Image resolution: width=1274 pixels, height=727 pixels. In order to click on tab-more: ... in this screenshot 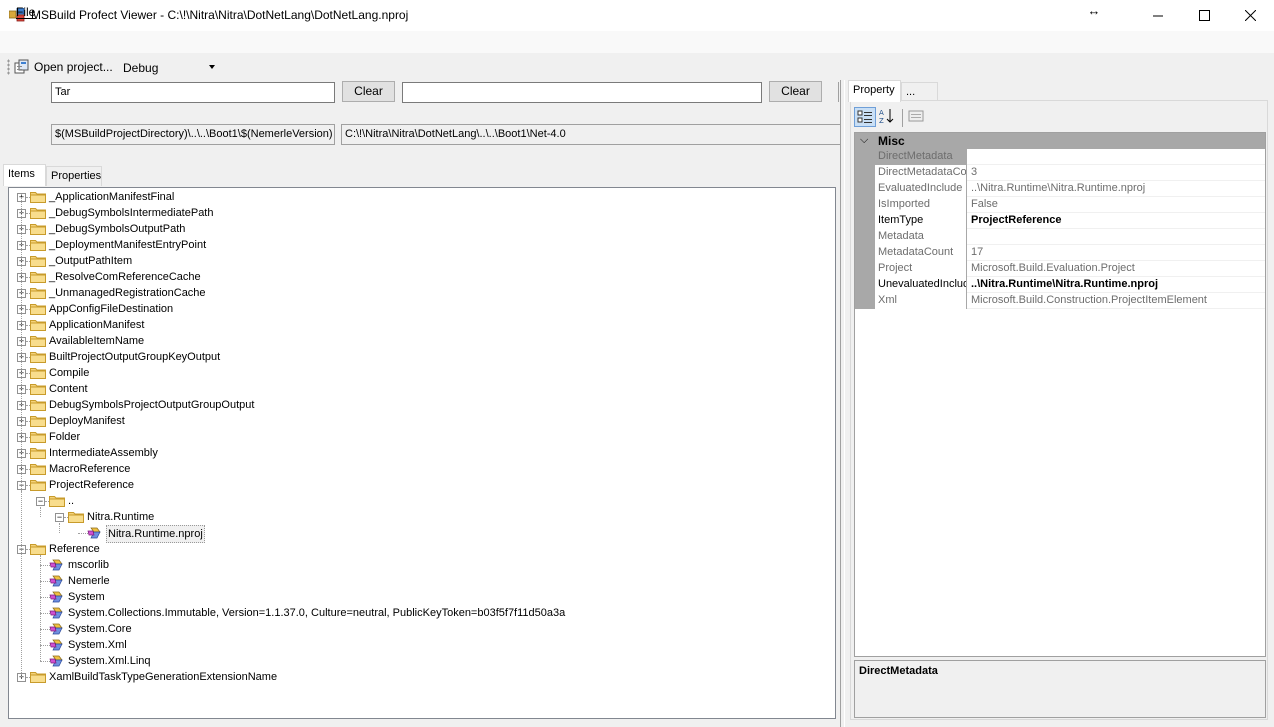, I will do `click(919, 92)`.